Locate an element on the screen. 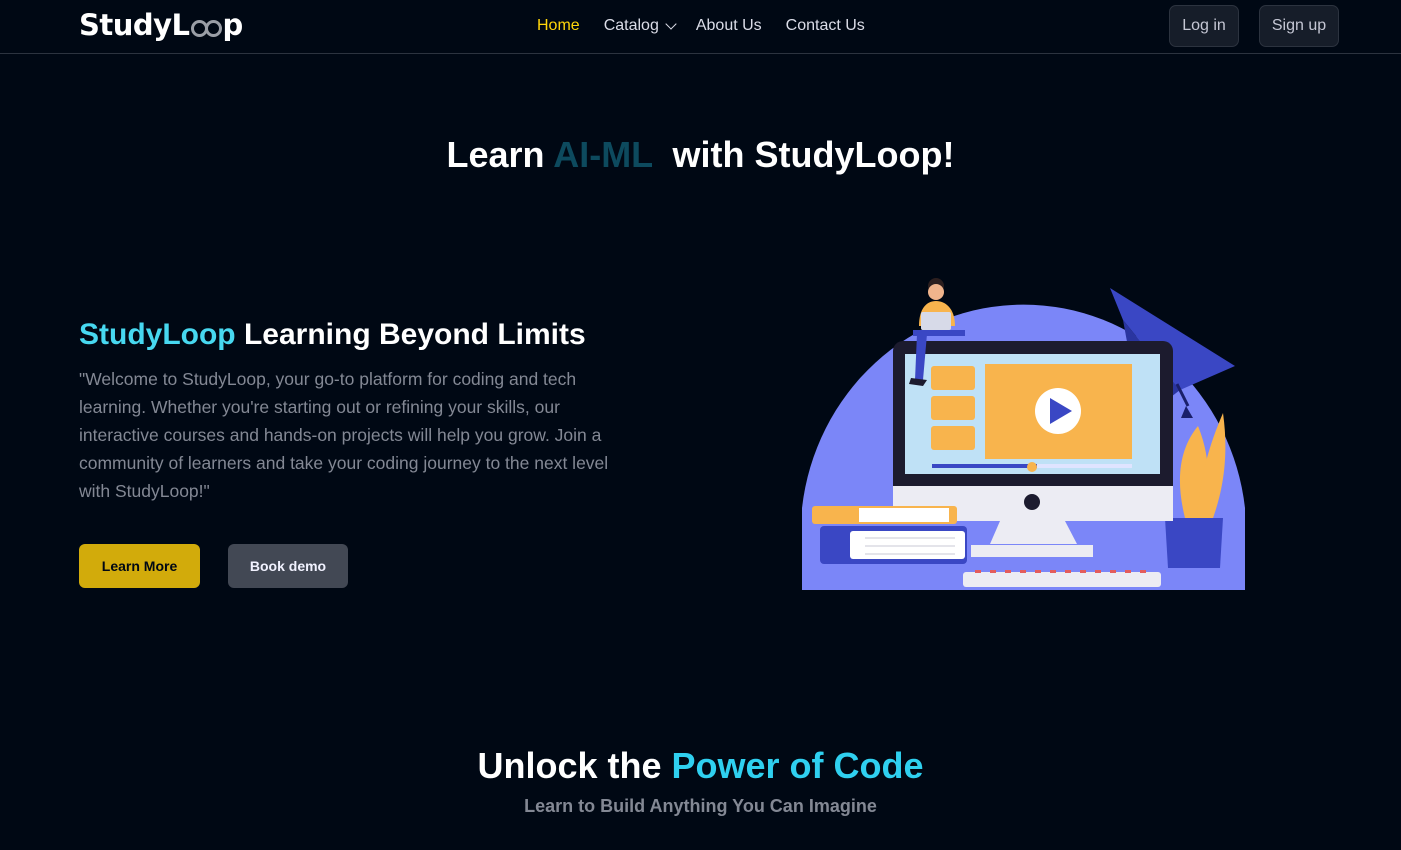 This screenshot has width=1401, height=850. hero-title: Learn AI-ML with StudyLoop! is located at coordinates (700, 155).